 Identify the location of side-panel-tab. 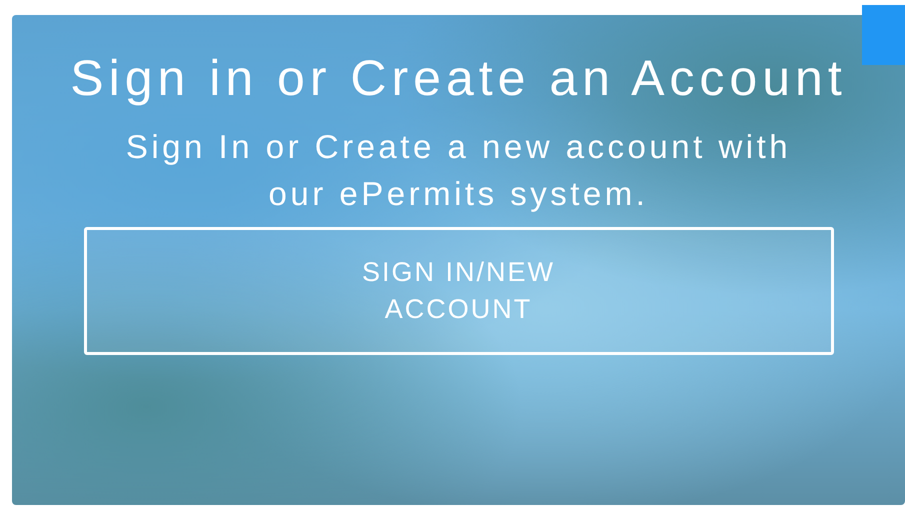
(883, 35).